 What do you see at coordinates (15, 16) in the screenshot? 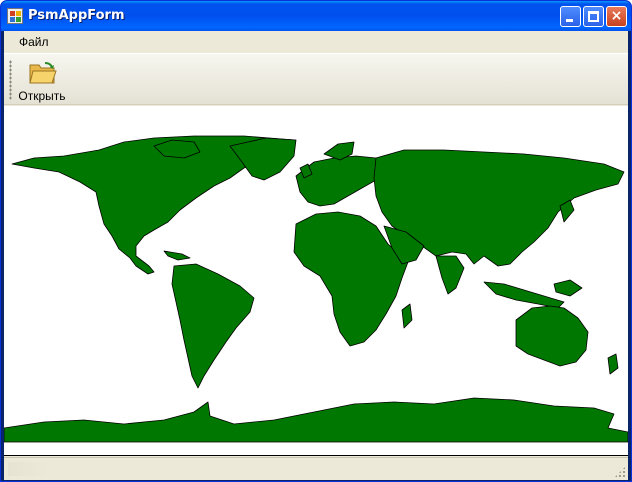
I see `app-icon` at bounding box center [15, 16].